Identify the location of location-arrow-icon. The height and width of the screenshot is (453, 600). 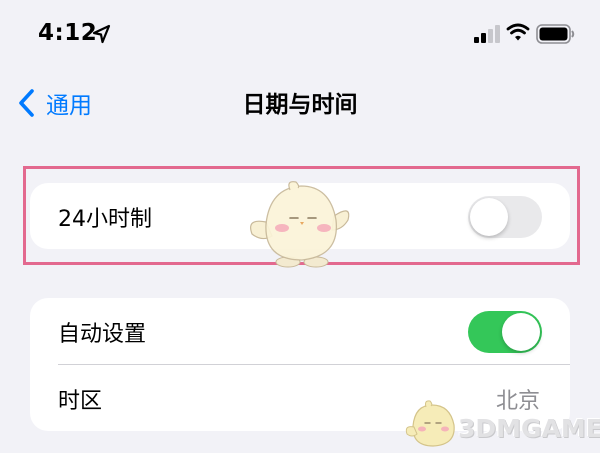
(102, 34).